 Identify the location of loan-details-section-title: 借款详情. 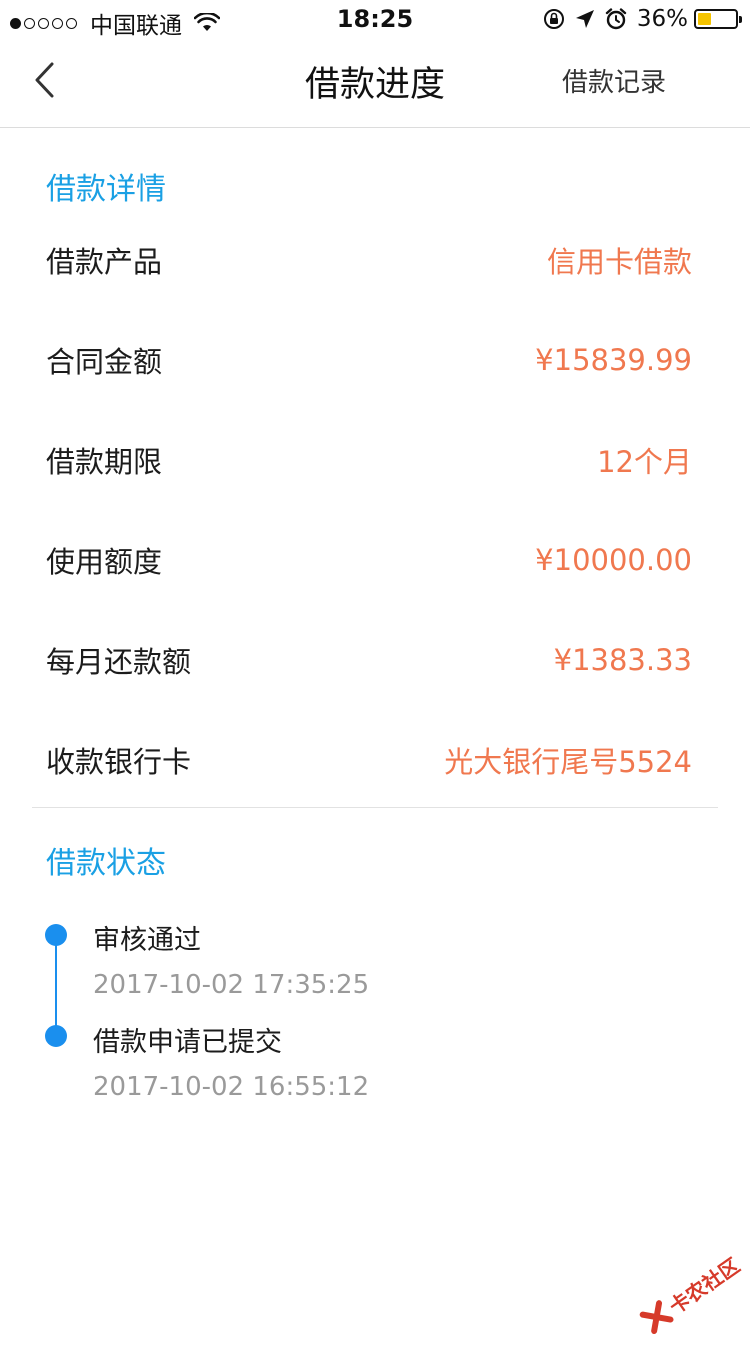
(106, 189).